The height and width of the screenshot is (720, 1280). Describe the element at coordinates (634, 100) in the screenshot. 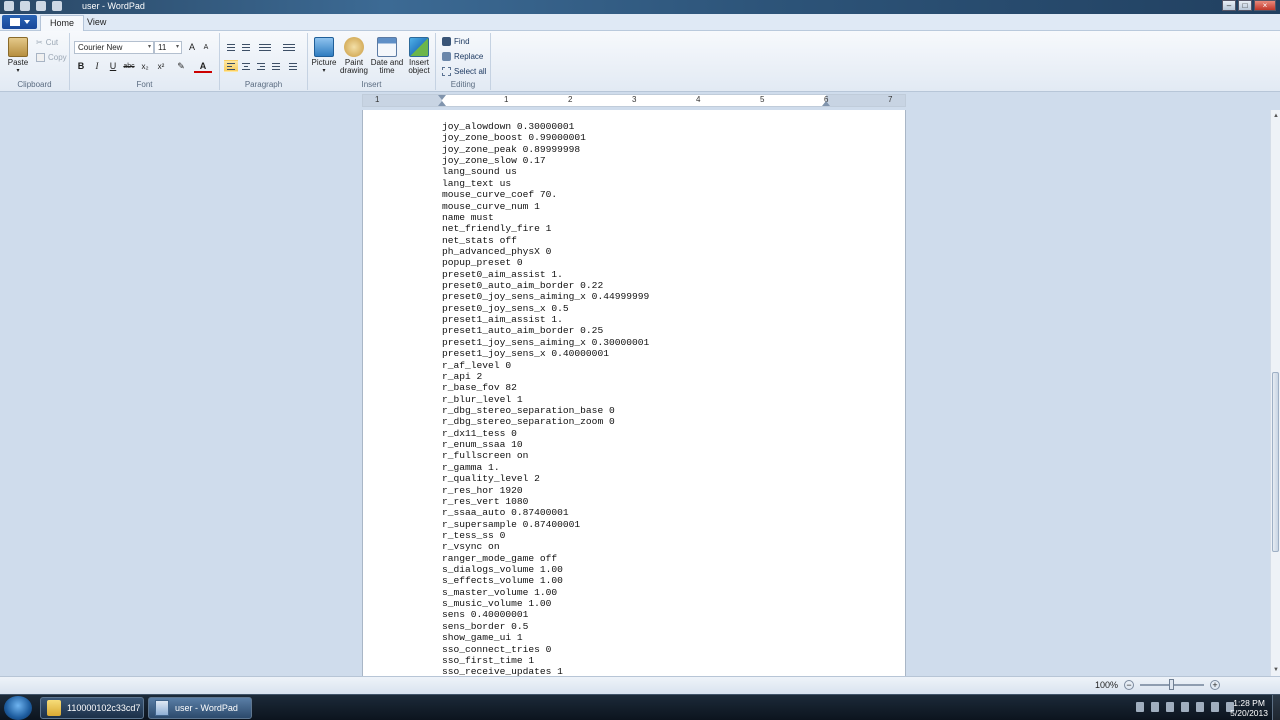

I see `ruler: 1 1 2 3 4 5 6 7` at that location.